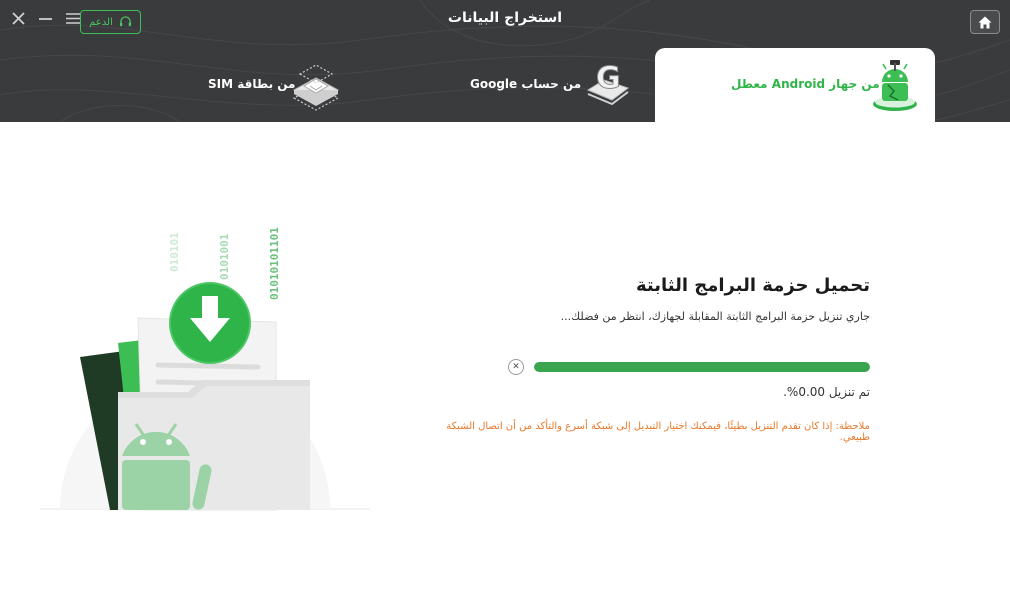  Describe the element at coordinates (805, 84) in the screenshot. I see `tab-broken-android-label: من جهاز Android معطل` at that location.